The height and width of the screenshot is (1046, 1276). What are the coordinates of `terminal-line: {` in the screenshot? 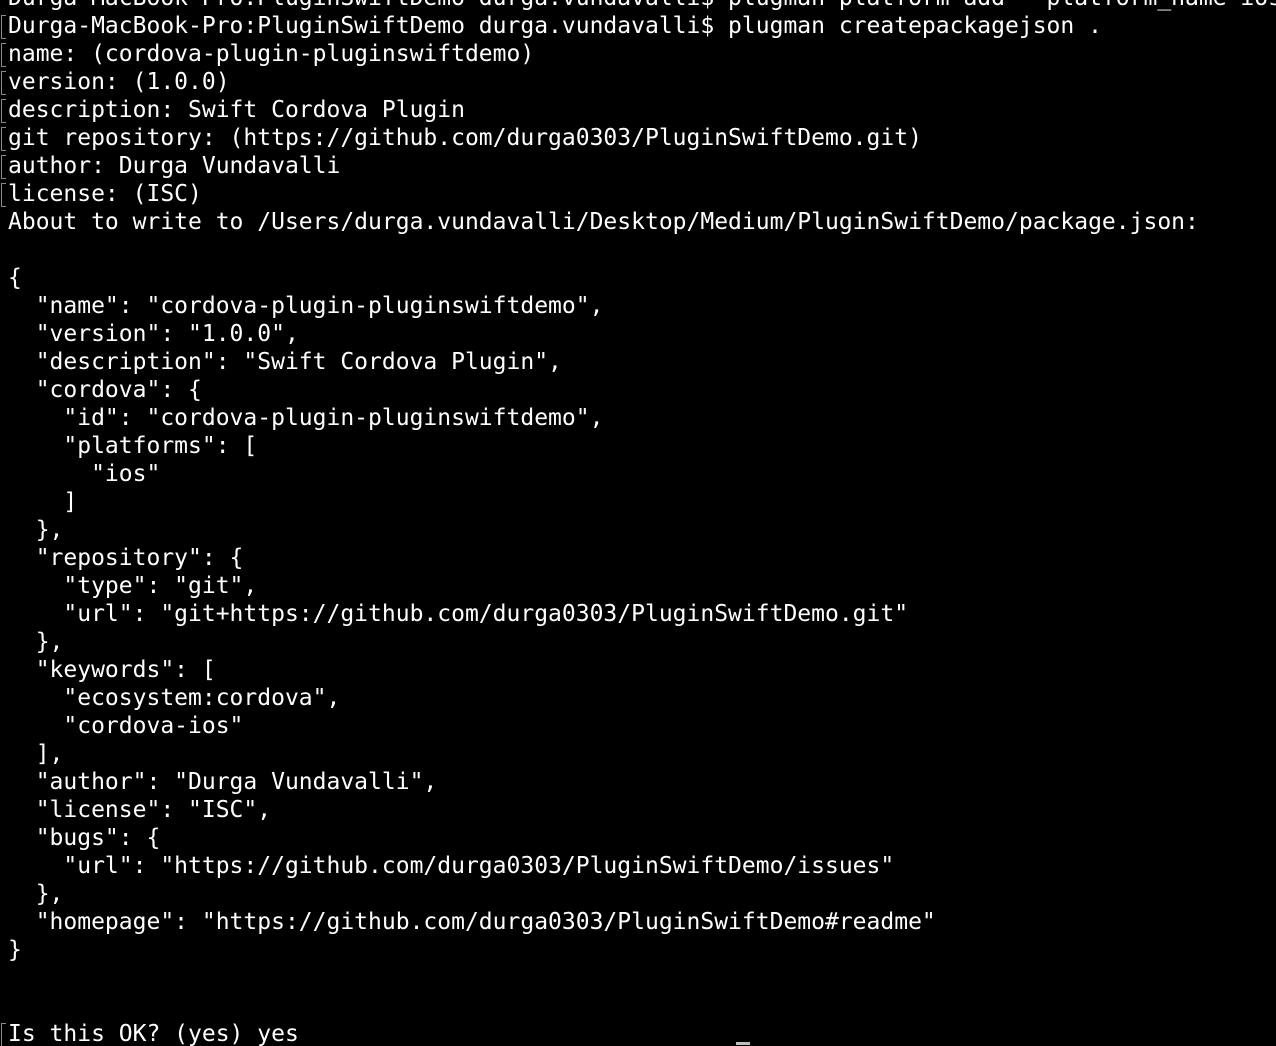 It's located at (15, 278).